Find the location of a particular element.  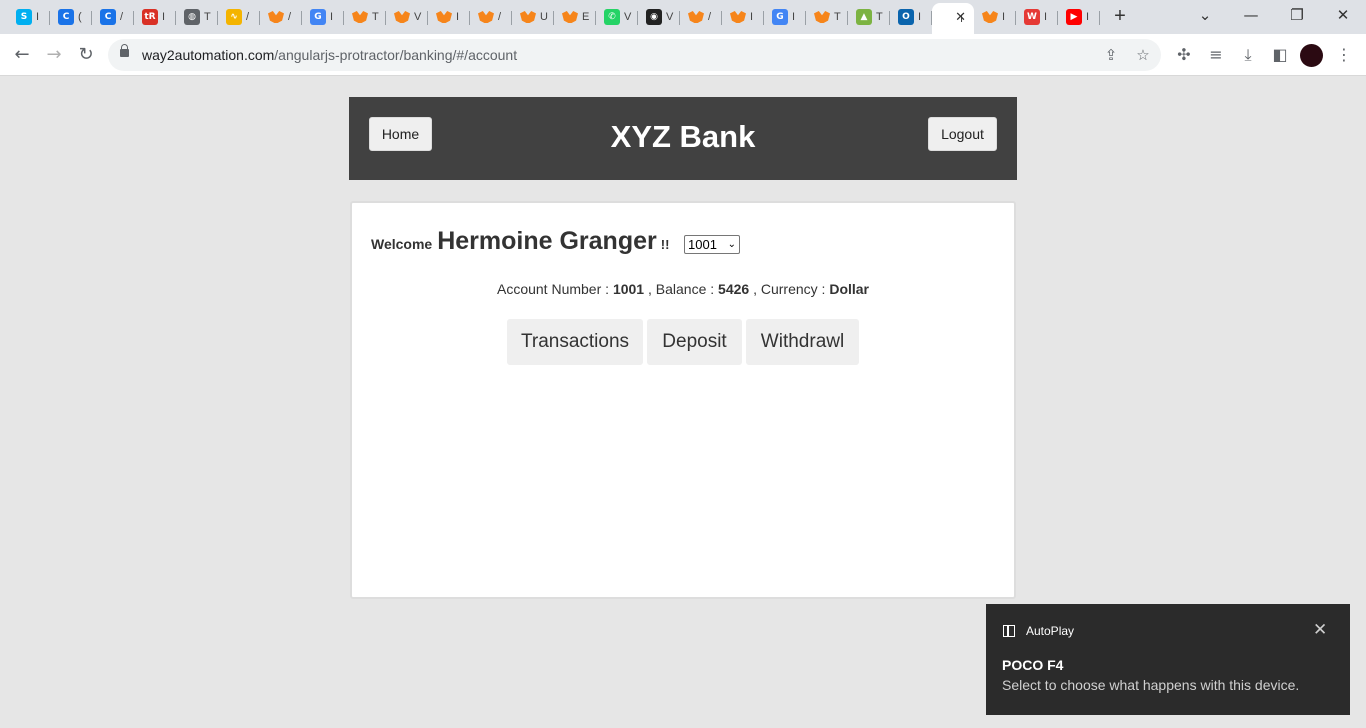

browser-tab: ◉ V is located at coordinates (659, 17).